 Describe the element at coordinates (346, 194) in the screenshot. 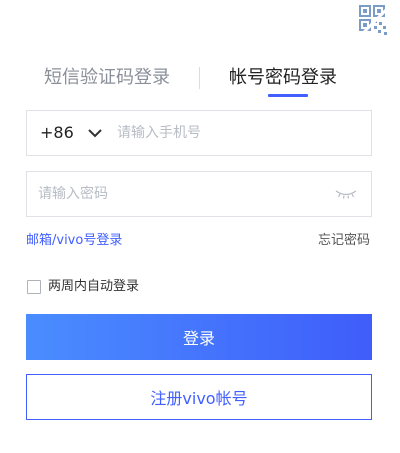

I see `eye-closed-icon` at that location.